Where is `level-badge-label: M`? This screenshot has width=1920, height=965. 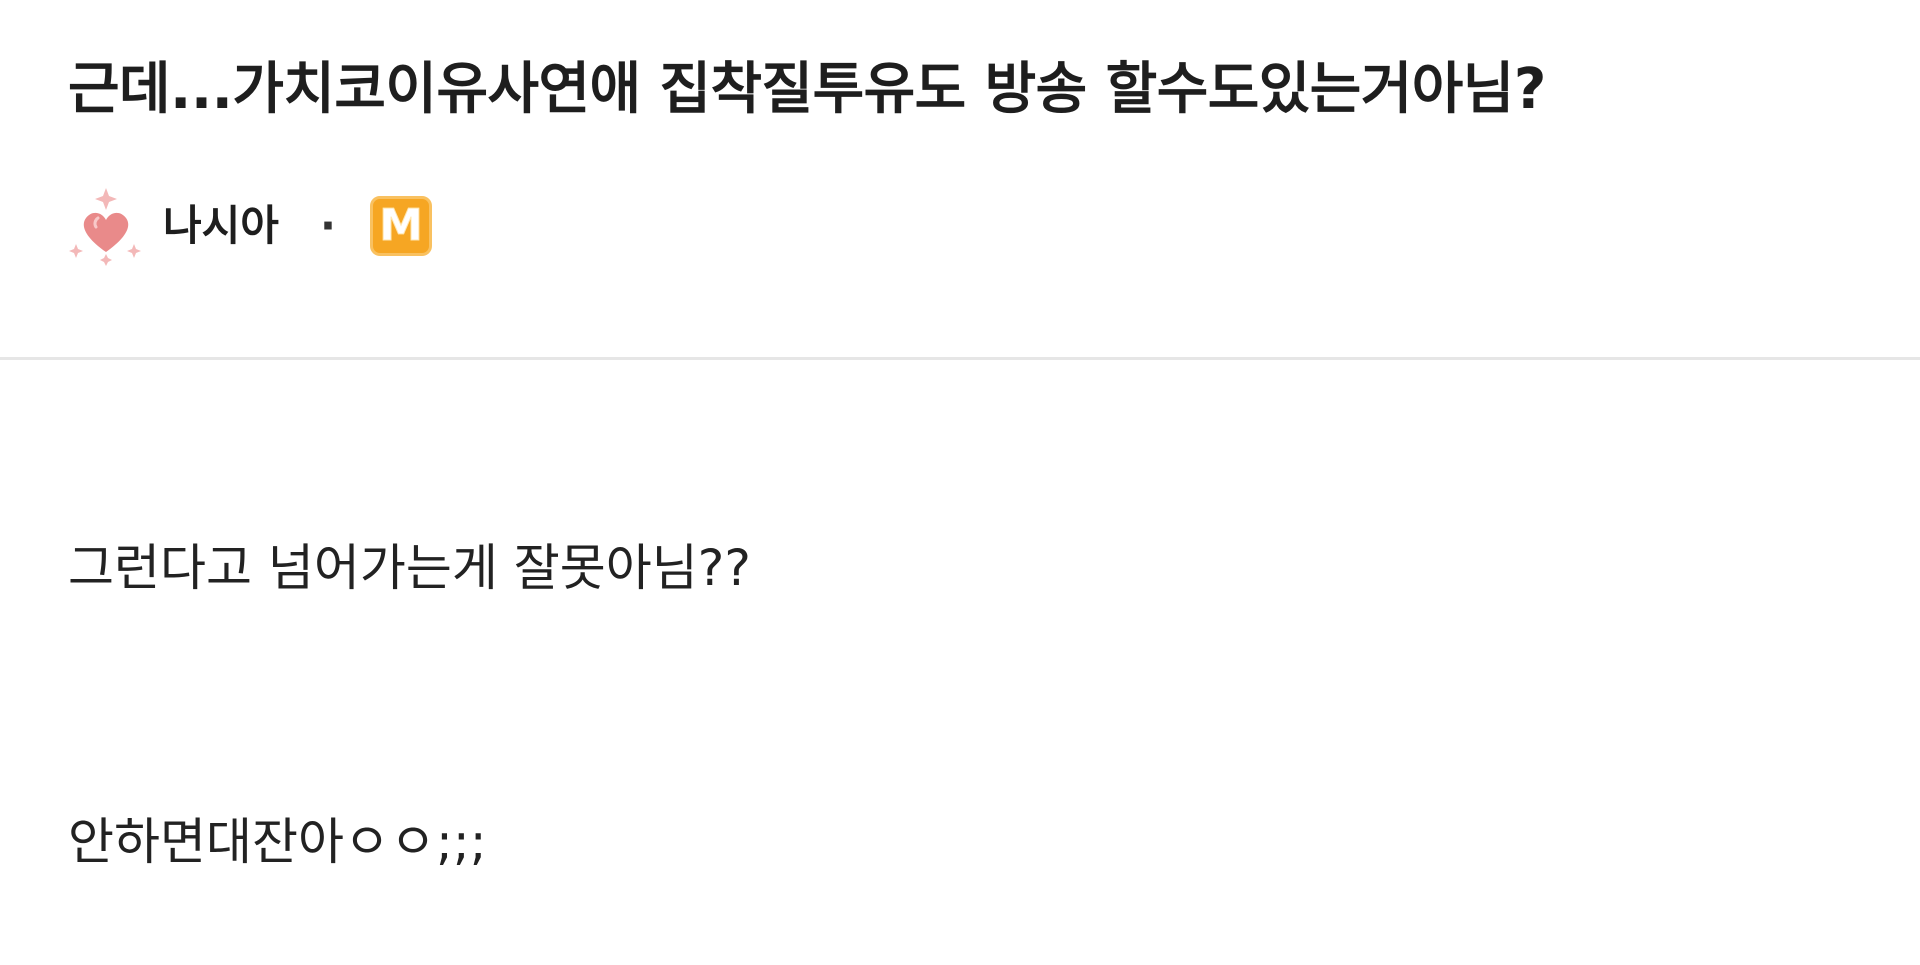
level-badge-label: M is located at coordinates (401, 225).